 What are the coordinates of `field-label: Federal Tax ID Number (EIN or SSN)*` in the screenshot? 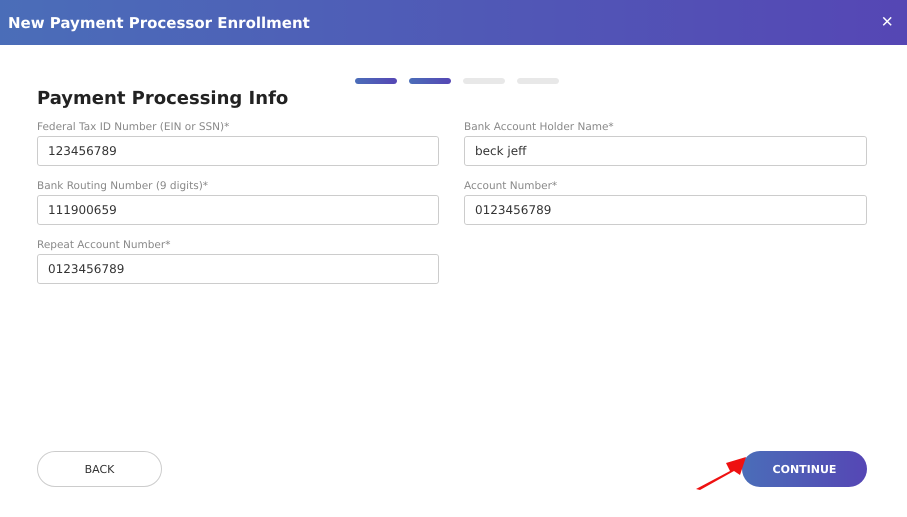 It's located at (133, 127).